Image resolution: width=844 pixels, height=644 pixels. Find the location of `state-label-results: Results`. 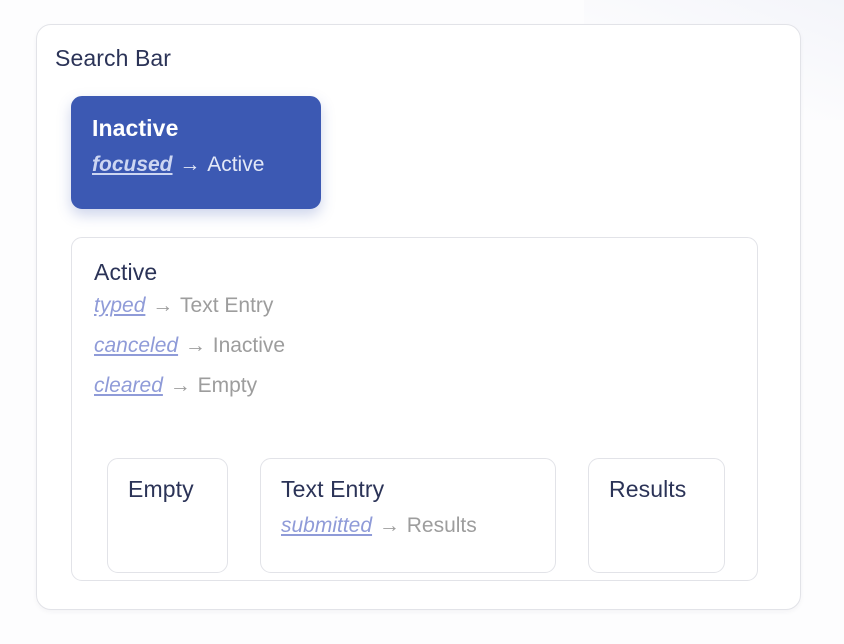

state-label-results: Results is located at coordinates (648, 489).